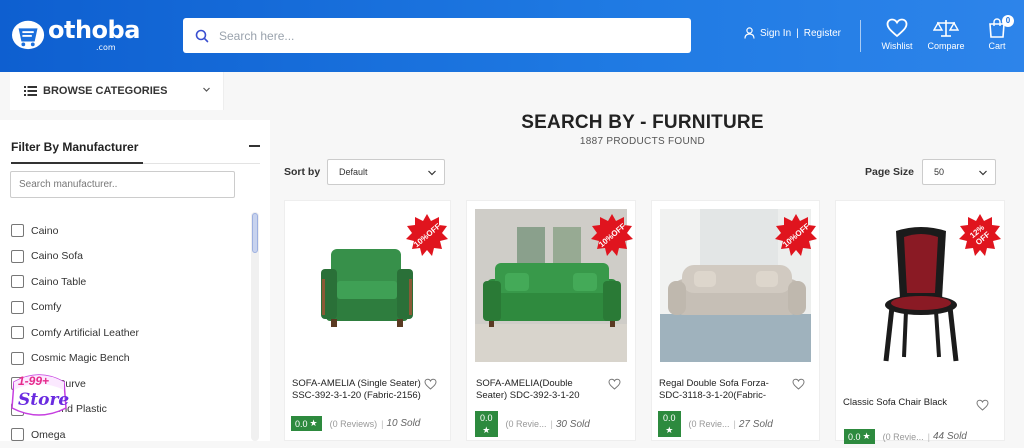 The image size is (1024, 448). Describe the element at coordinates (714, 383) in the screenshot. I see `product-name-line: Regal Double Sofa Forza-` at that location.